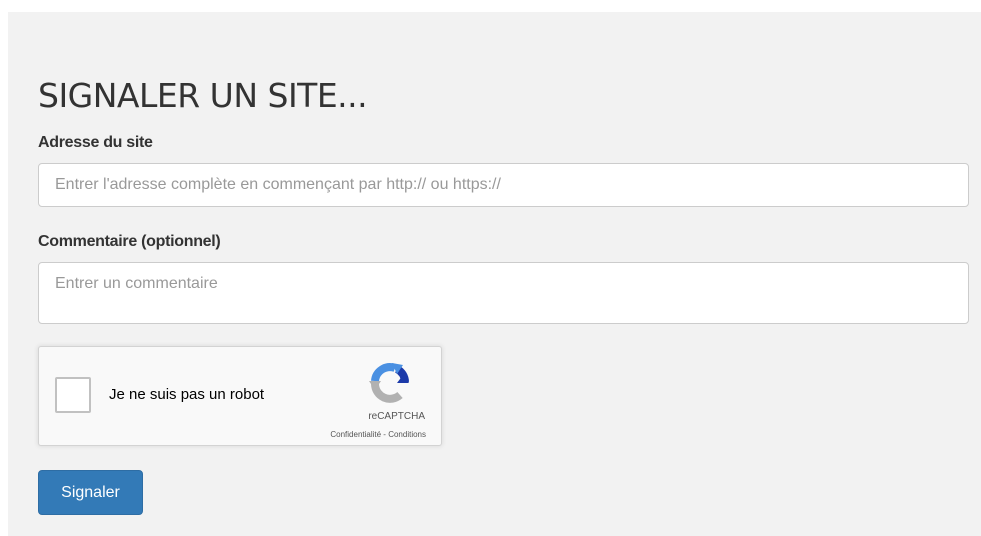 The width and height of the screenshot is (981, 536). What do you see at coordinates (396, 416) in the screenshot?
I see `recaptcha-brand: reCAPTCHA` at bounding box center [396, 416].